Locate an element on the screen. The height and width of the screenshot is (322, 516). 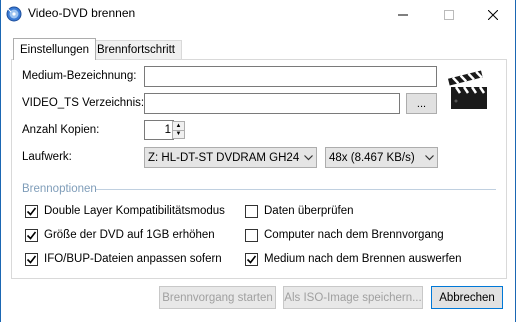
clapperboard-icon is located at coordinates (469, 91).